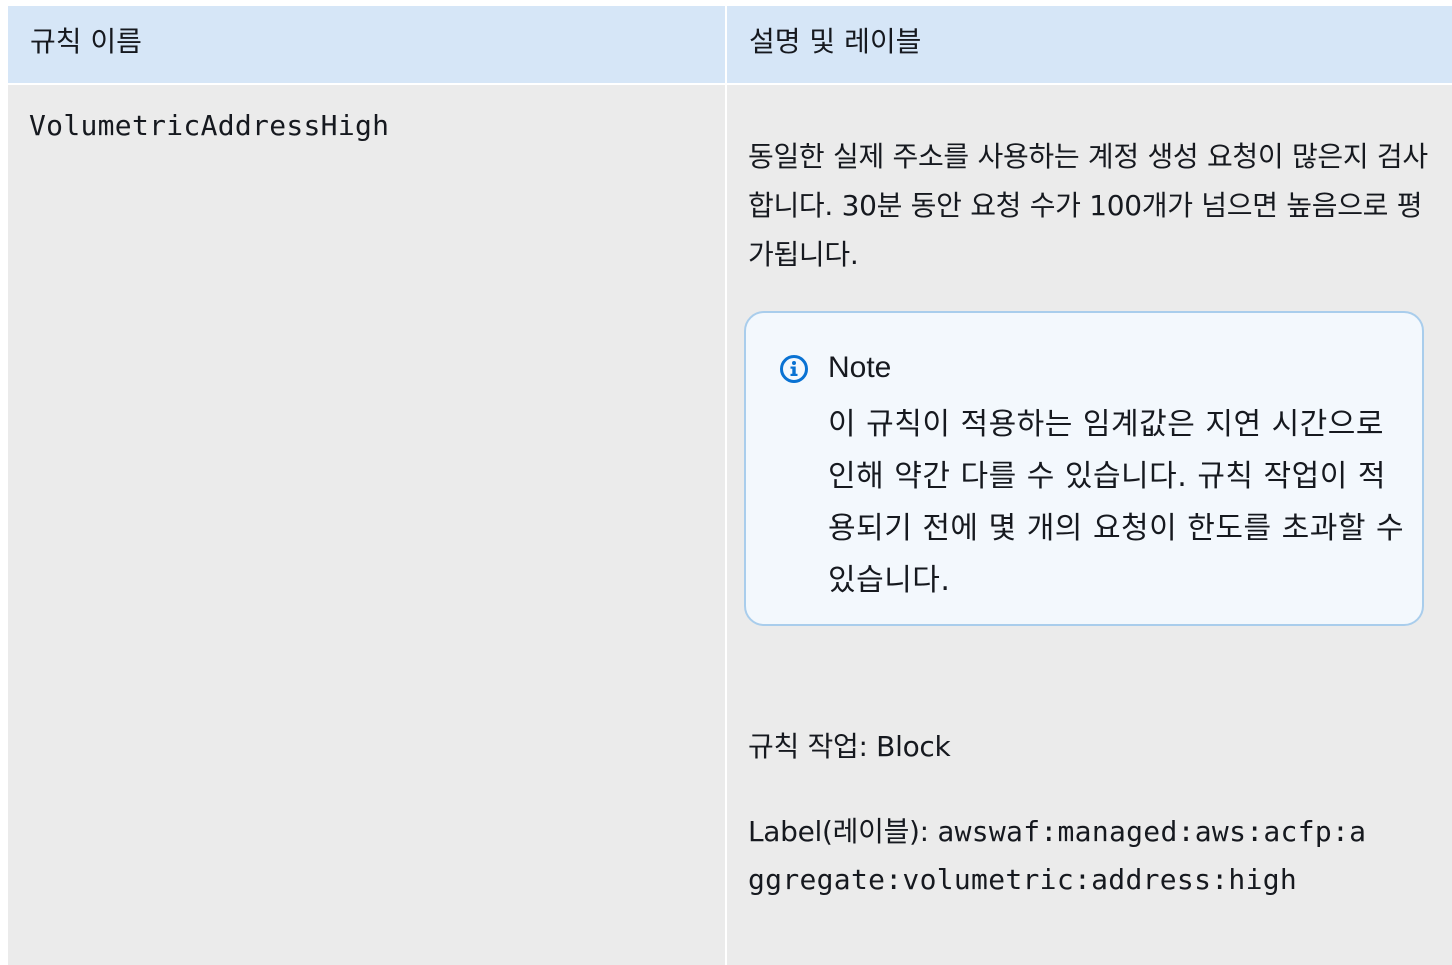  What do you see at coordinates (849, 746) in the screenshot?
I see `rule-action: 규칙 작업: Block` at bounding box center [849, 746].